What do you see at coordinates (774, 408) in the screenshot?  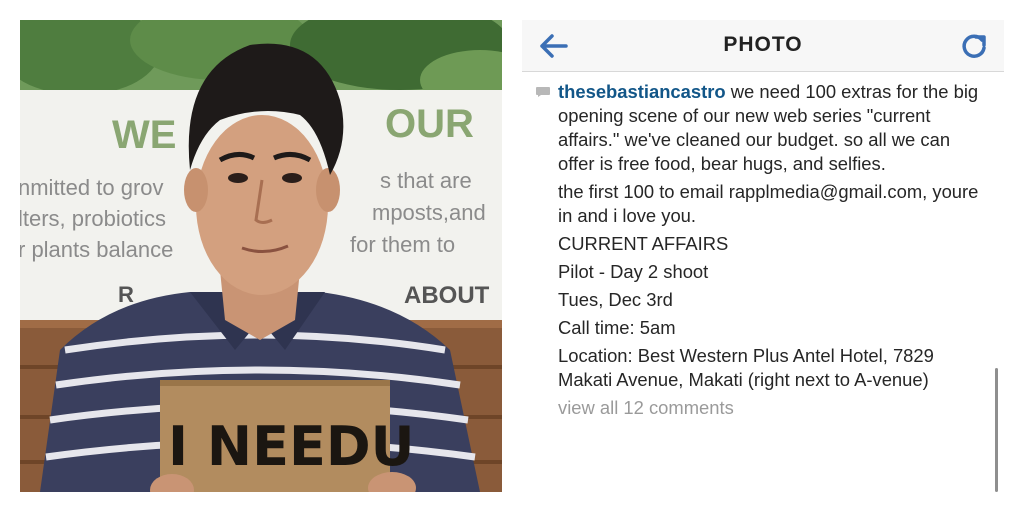 I see `view-all-comments-link: view all 12 comments` at bounding box center [774, 408].